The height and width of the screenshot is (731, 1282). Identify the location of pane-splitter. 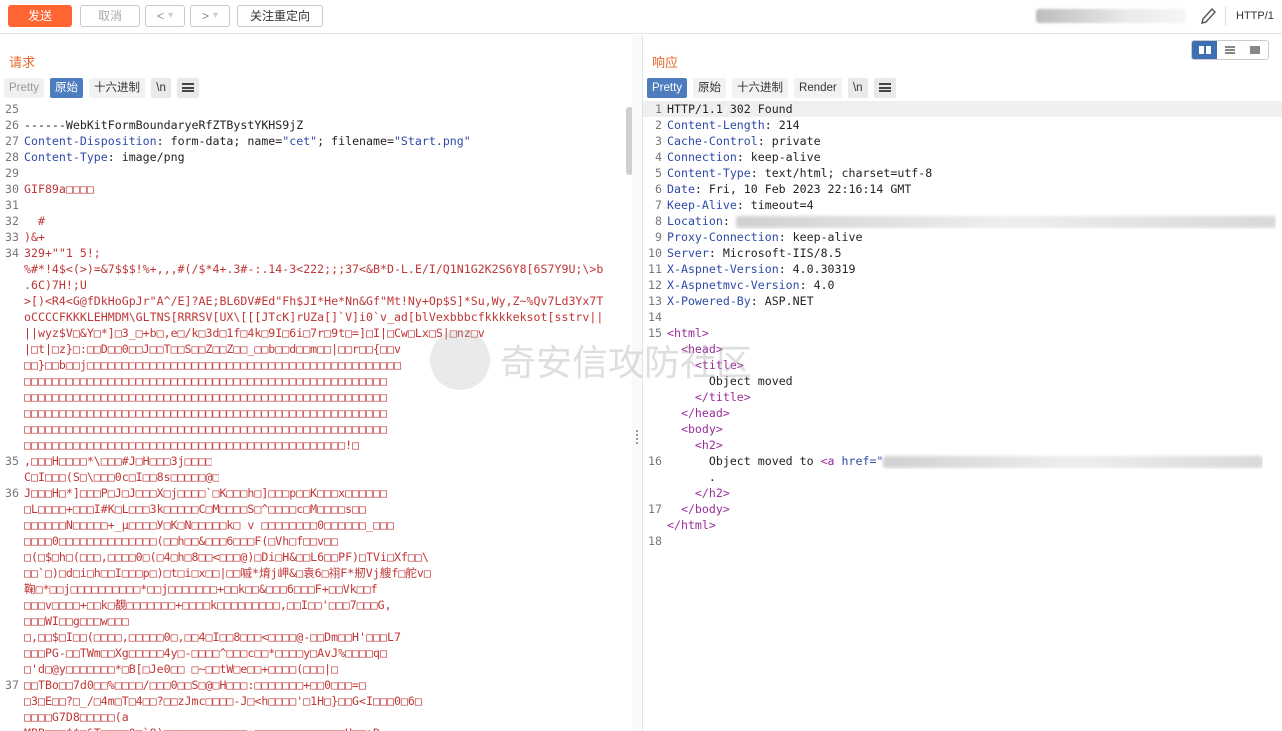
(637, 383).